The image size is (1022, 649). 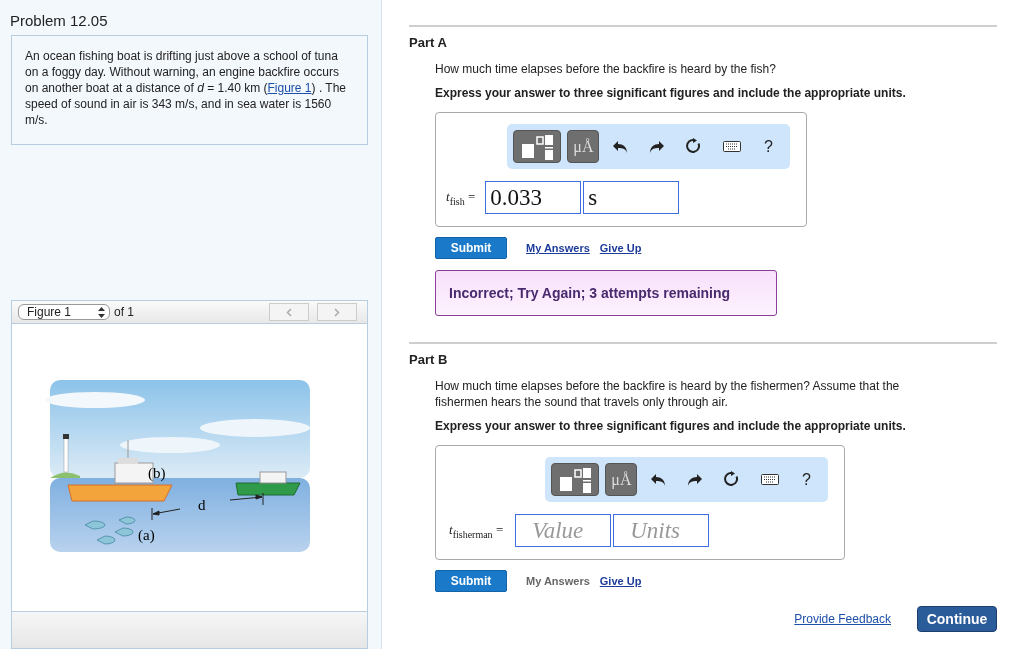 What do you see at coordinates (101, 312) in the screenshot?
I see `up-down-arrows-icon` at bounding box center [101, 312].